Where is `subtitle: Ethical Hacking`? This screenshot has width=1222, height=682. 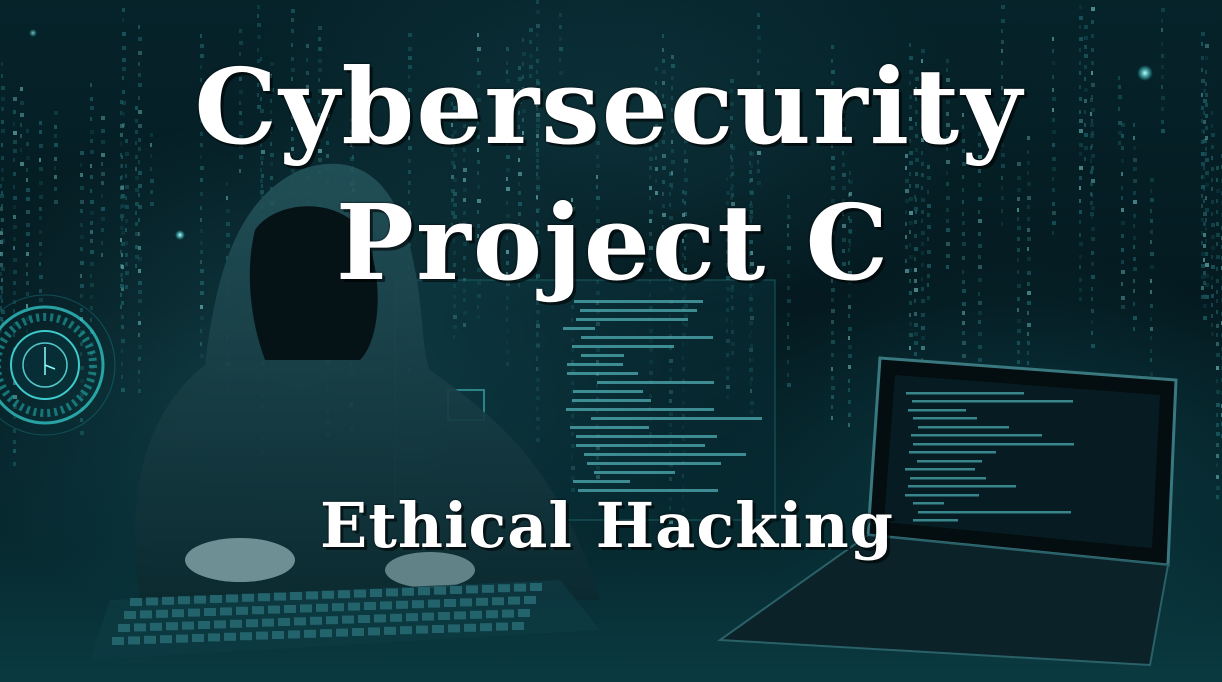 subtitle: Ethical Hacking is located at coordinates (607, 525).